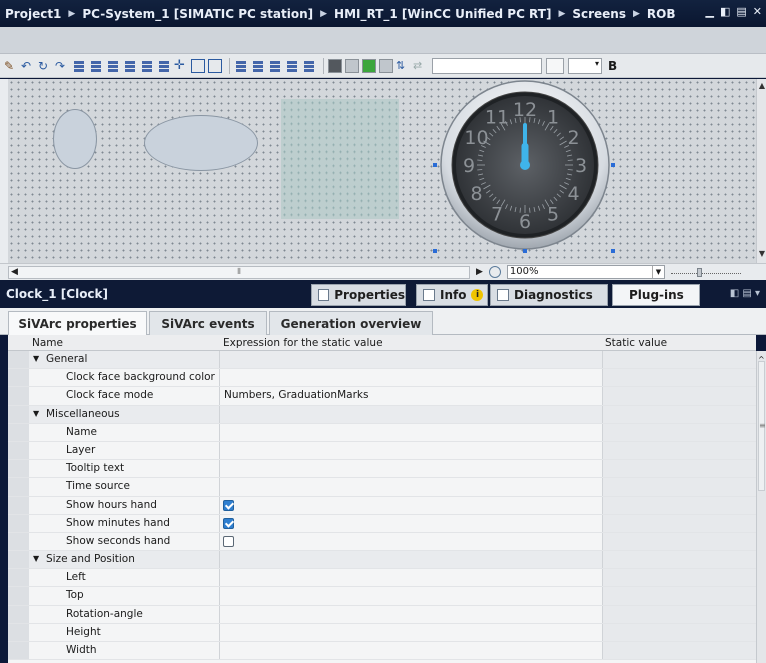 The height and width of the screenshot is (663, 766). I want to click on rotate-left-icon: ↶, so click(28, 66).